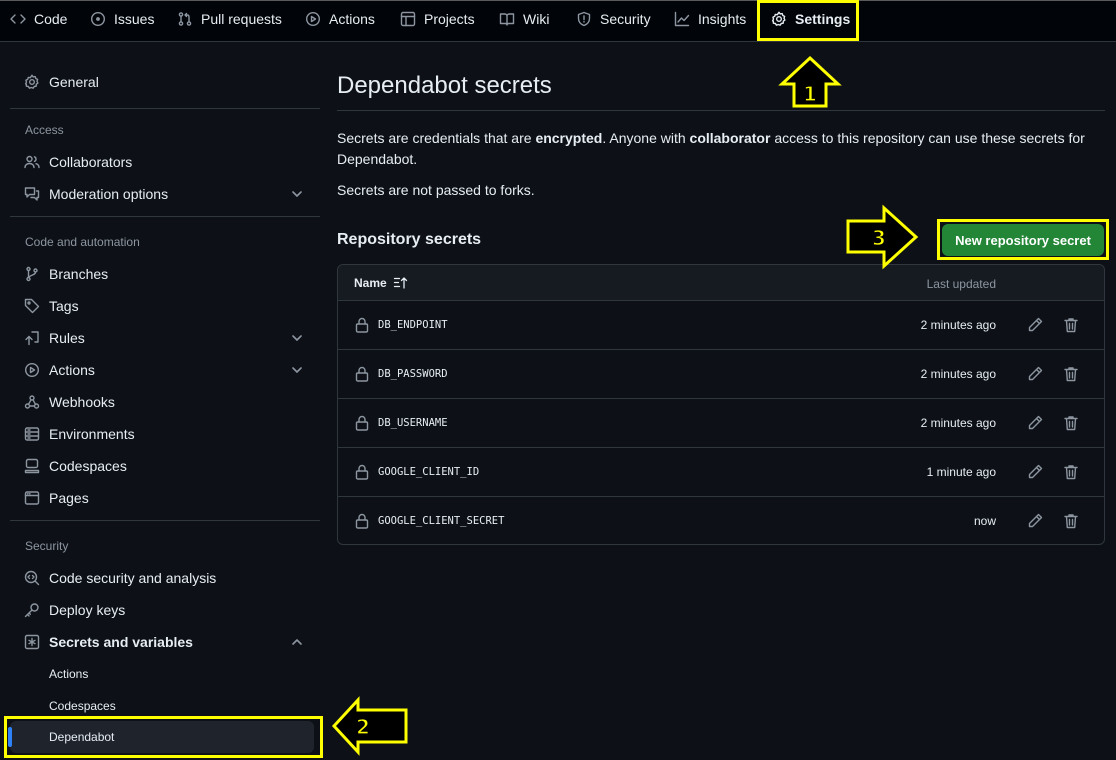  I want to click on annotation-number-1: 1, so click(810, 94).